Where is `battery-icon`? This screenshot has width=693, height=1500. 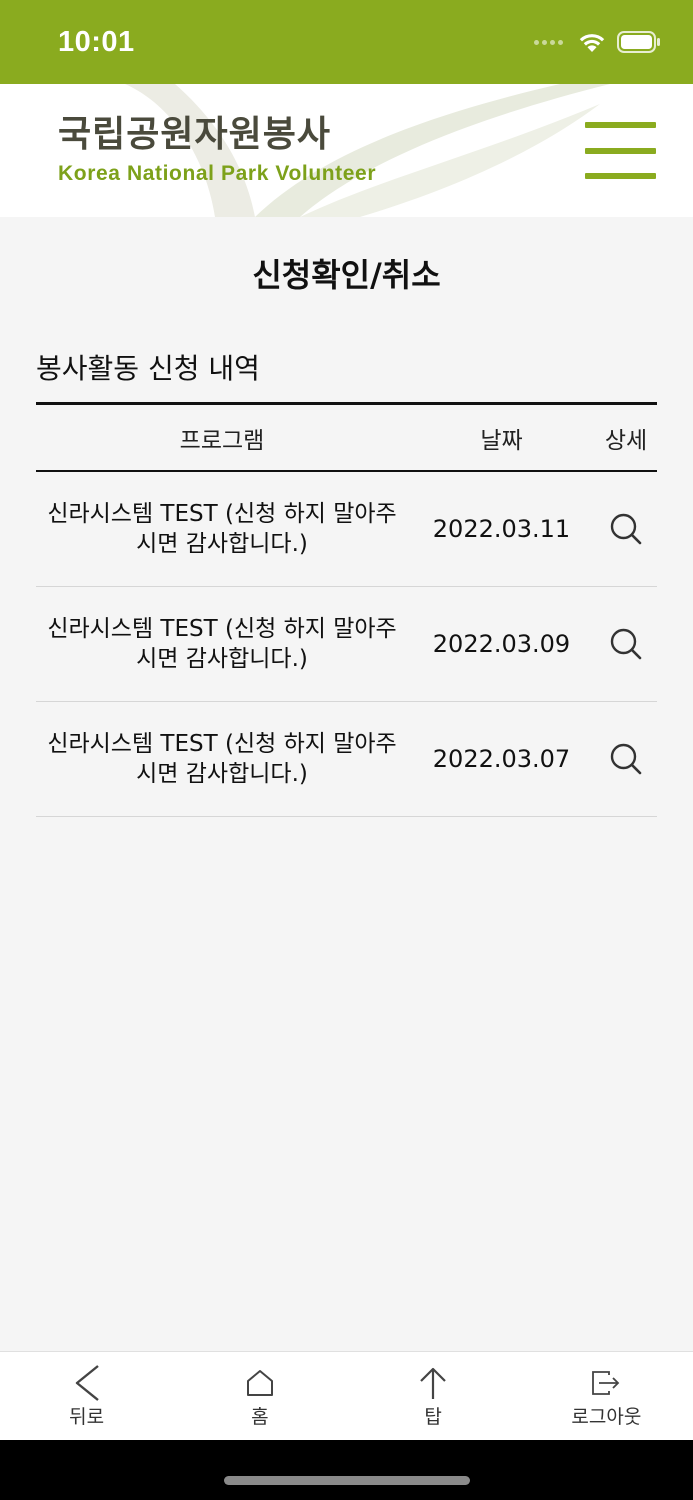 battery-icon is located at coordinates (638, 42).